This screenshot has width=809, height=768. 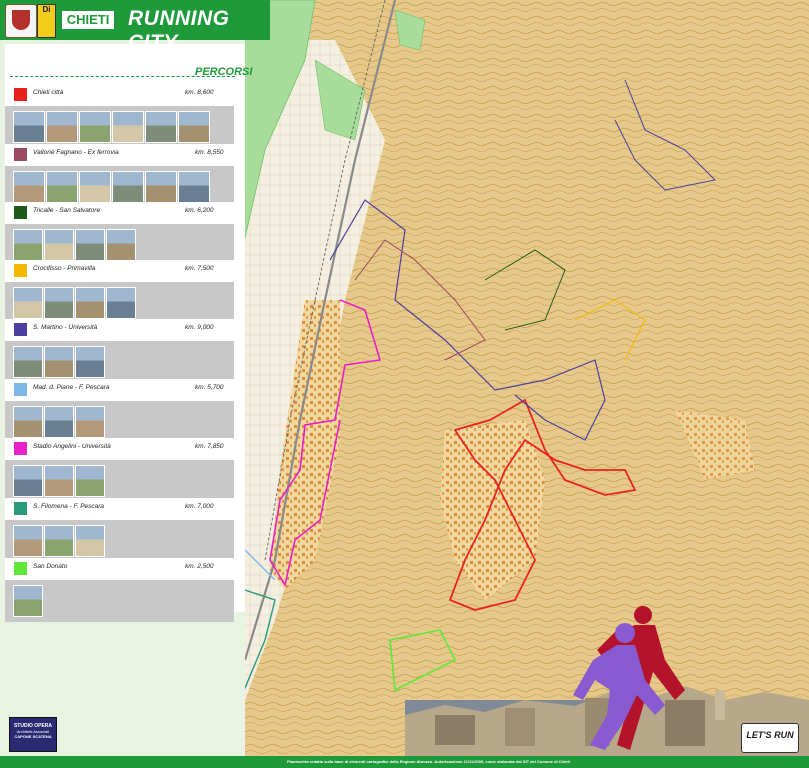 What do you see at coordinates (199, 210) in the screenshot?
I see `route-distance: km. 6,200` at bounding box center [199, 210].